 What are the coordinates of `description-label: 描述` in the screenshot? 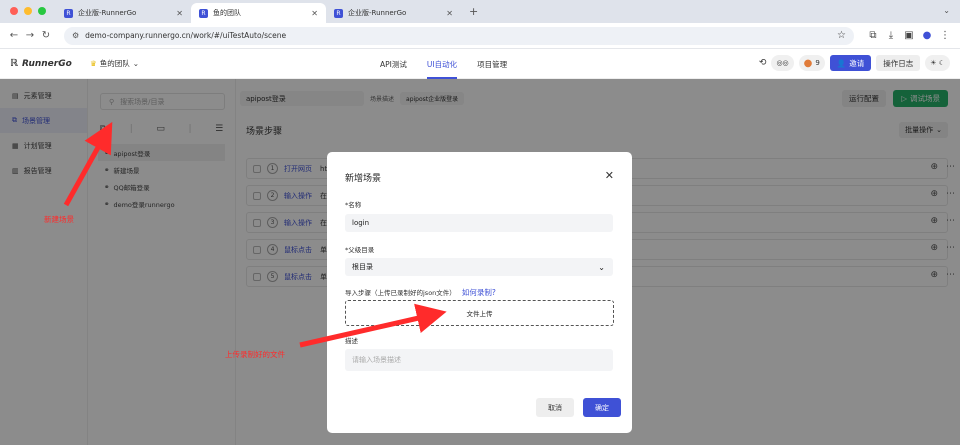 It's located at (351, 341).